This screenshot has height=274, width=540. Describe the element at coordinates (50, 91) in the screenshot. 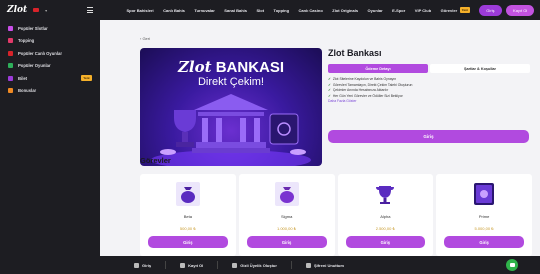

I see `sidebar-item-bonuses: Bonuslar` at that location.